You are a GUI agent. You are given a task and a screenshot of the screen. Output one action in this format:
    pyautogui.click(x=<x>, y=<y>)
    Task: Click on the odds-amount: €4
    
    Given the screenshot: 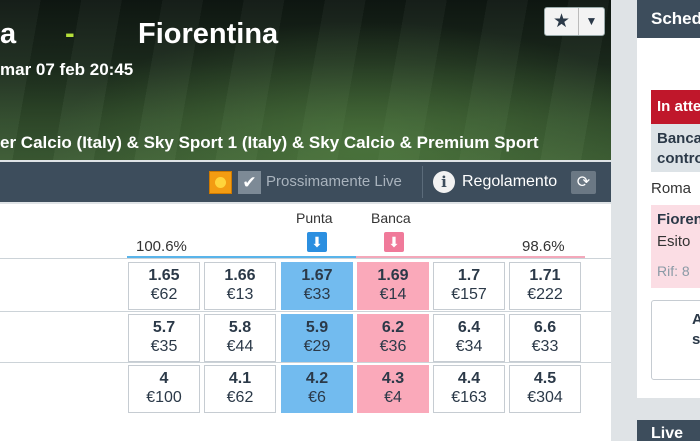 What is the action you would take?
    pyautogui.click(x=393, y=397)
    